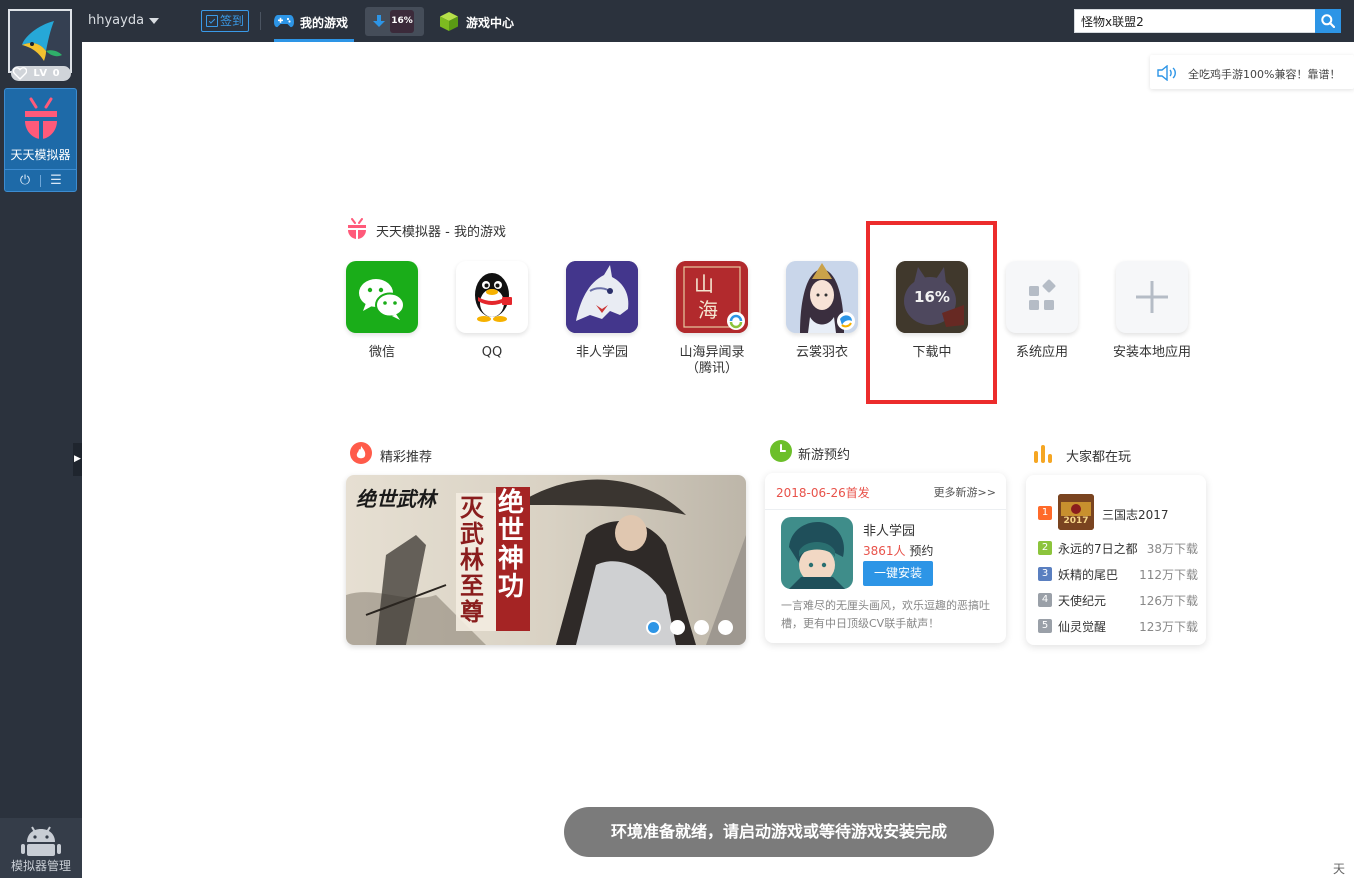 This screenshot has height=878, width=1354. What do you see at coordinates (1045, 574) in the screenshot?
I see `rank-badge: 3` at bounding box center [1045, 574].